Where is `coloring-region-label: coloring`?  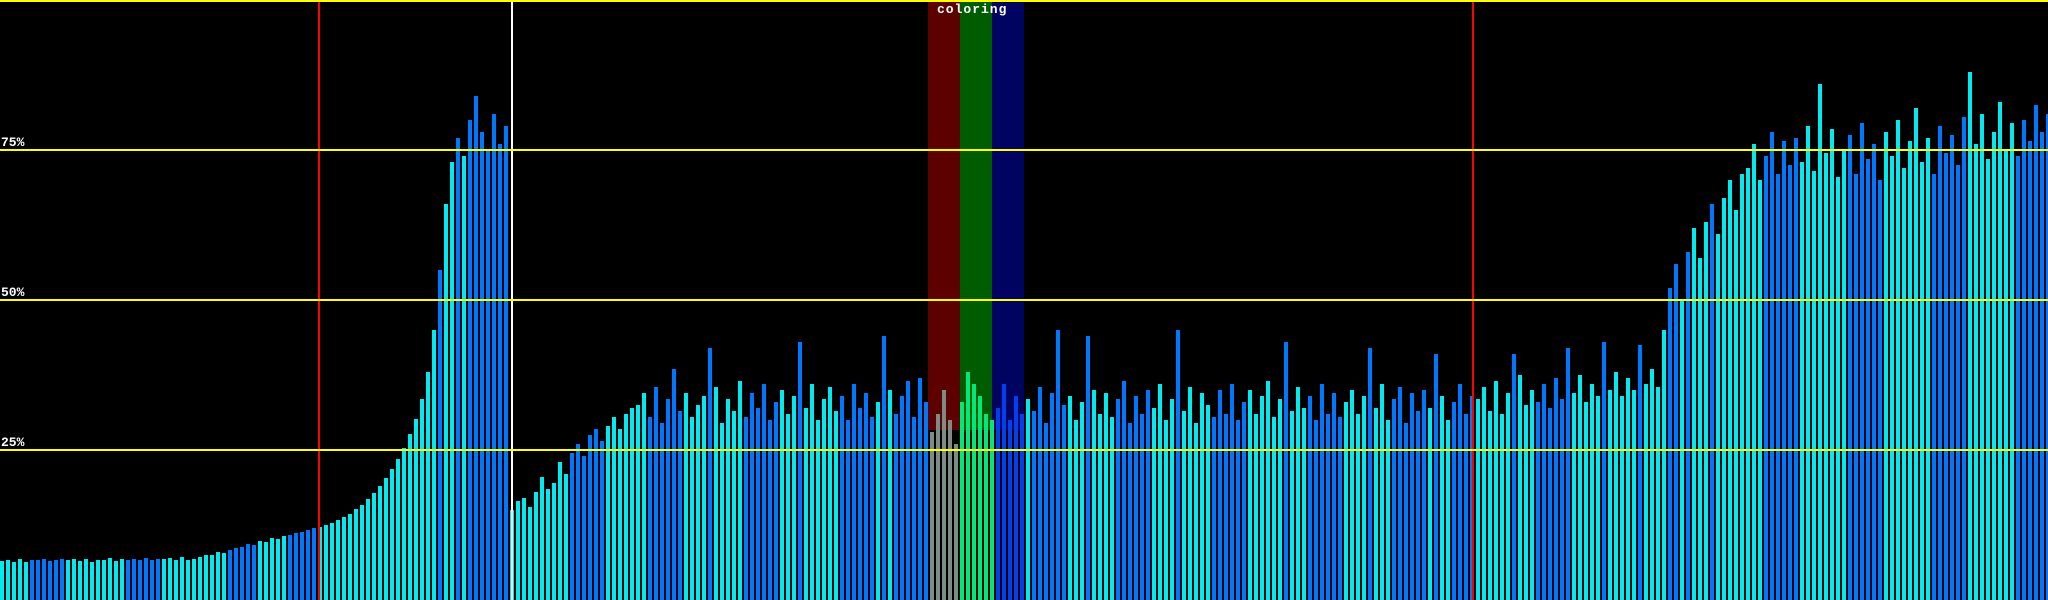
coloring-region-label: coloring is located at coordinates (972, 9).